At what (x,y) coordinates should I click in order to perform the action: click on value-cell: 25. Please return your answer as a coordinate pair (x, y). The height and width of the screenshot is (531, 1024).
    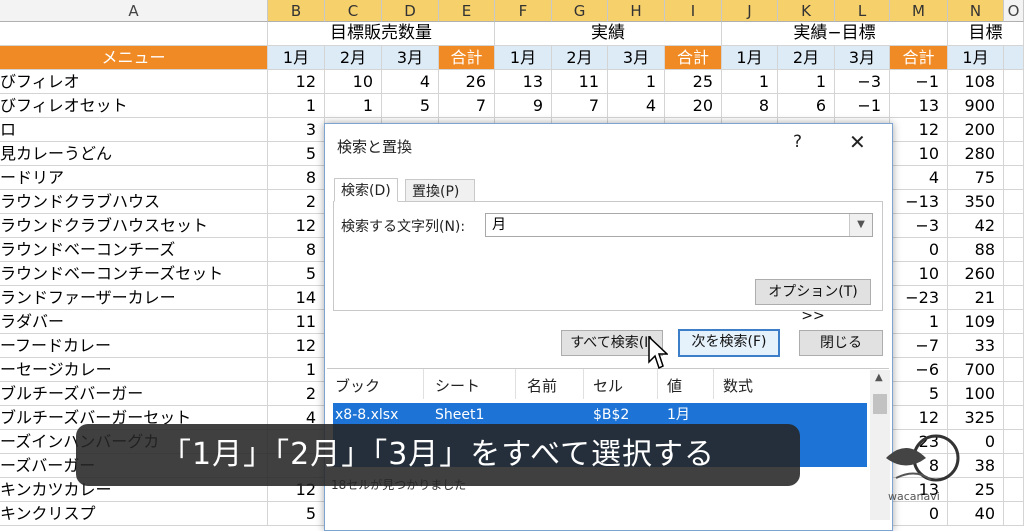
    Looking at the image, I should click on (693, 82).